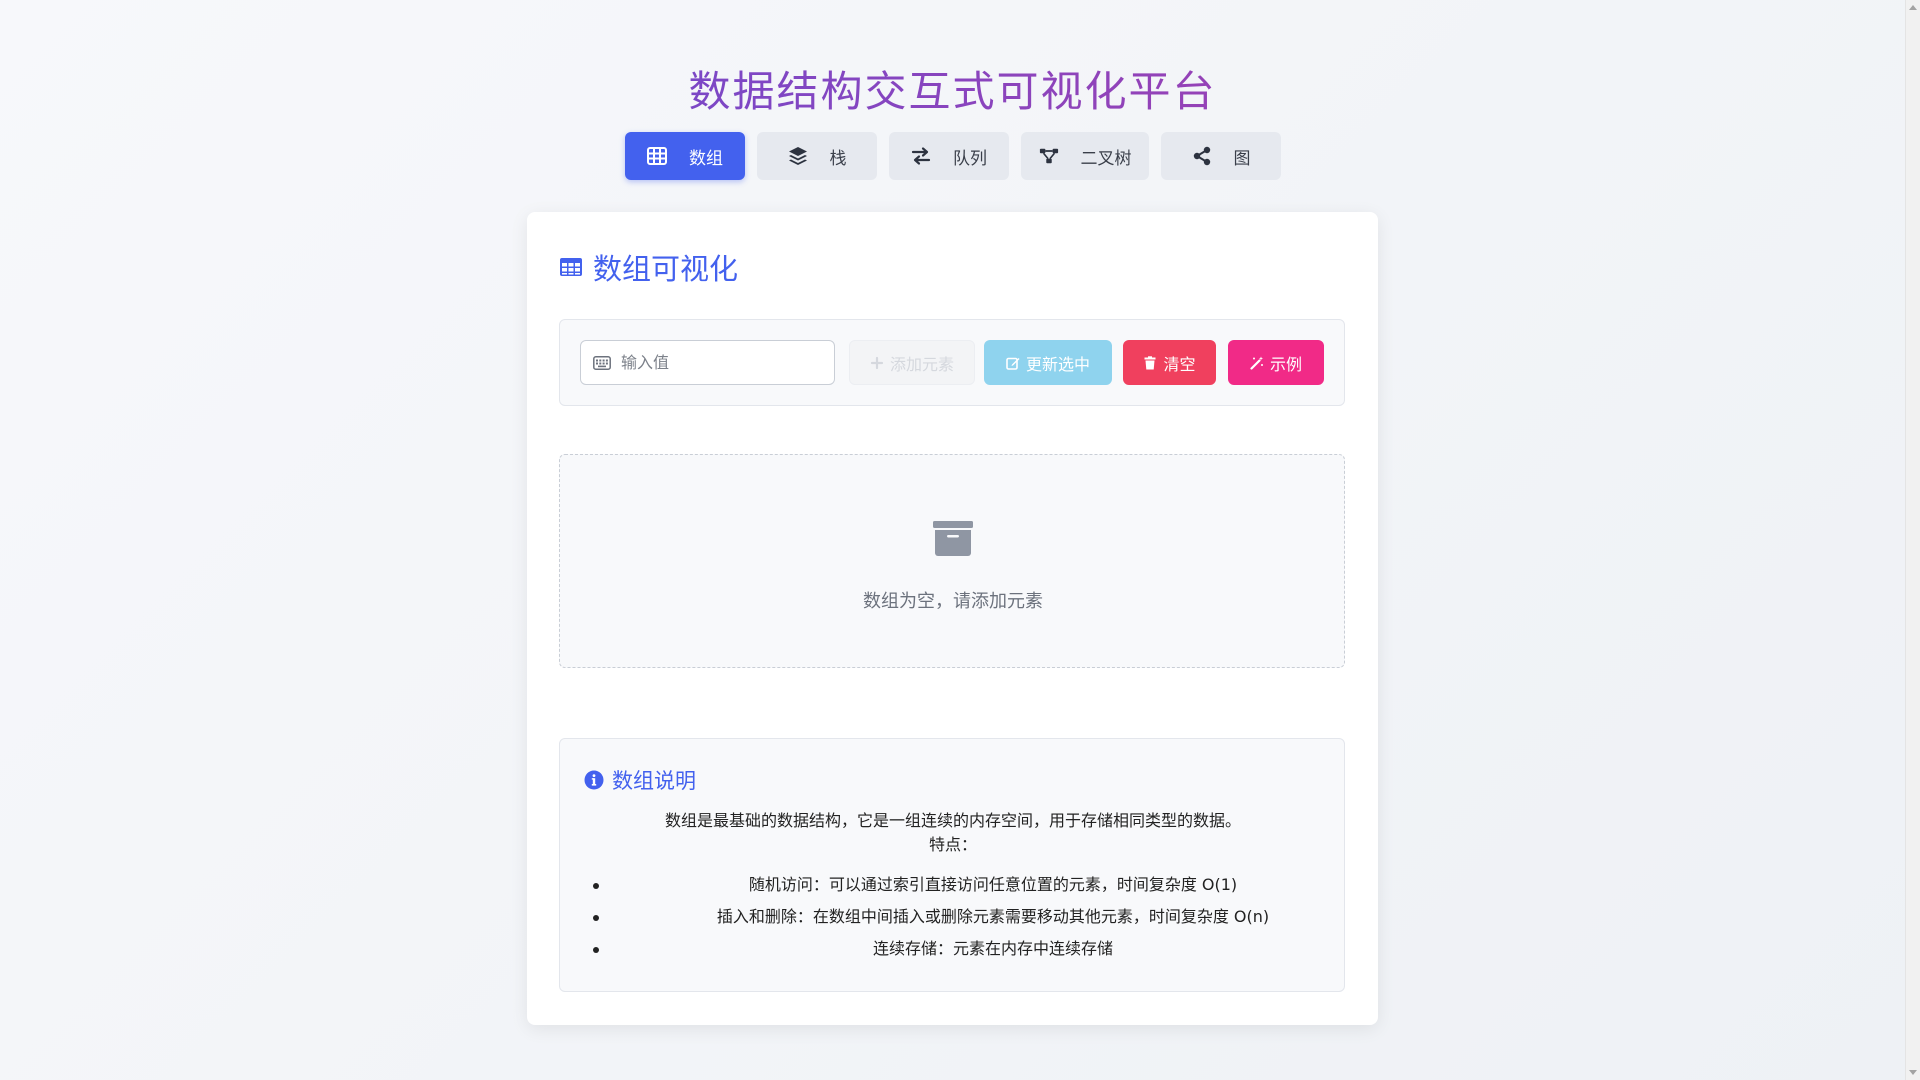  I want to click on archive-icon, so click(953, 538).